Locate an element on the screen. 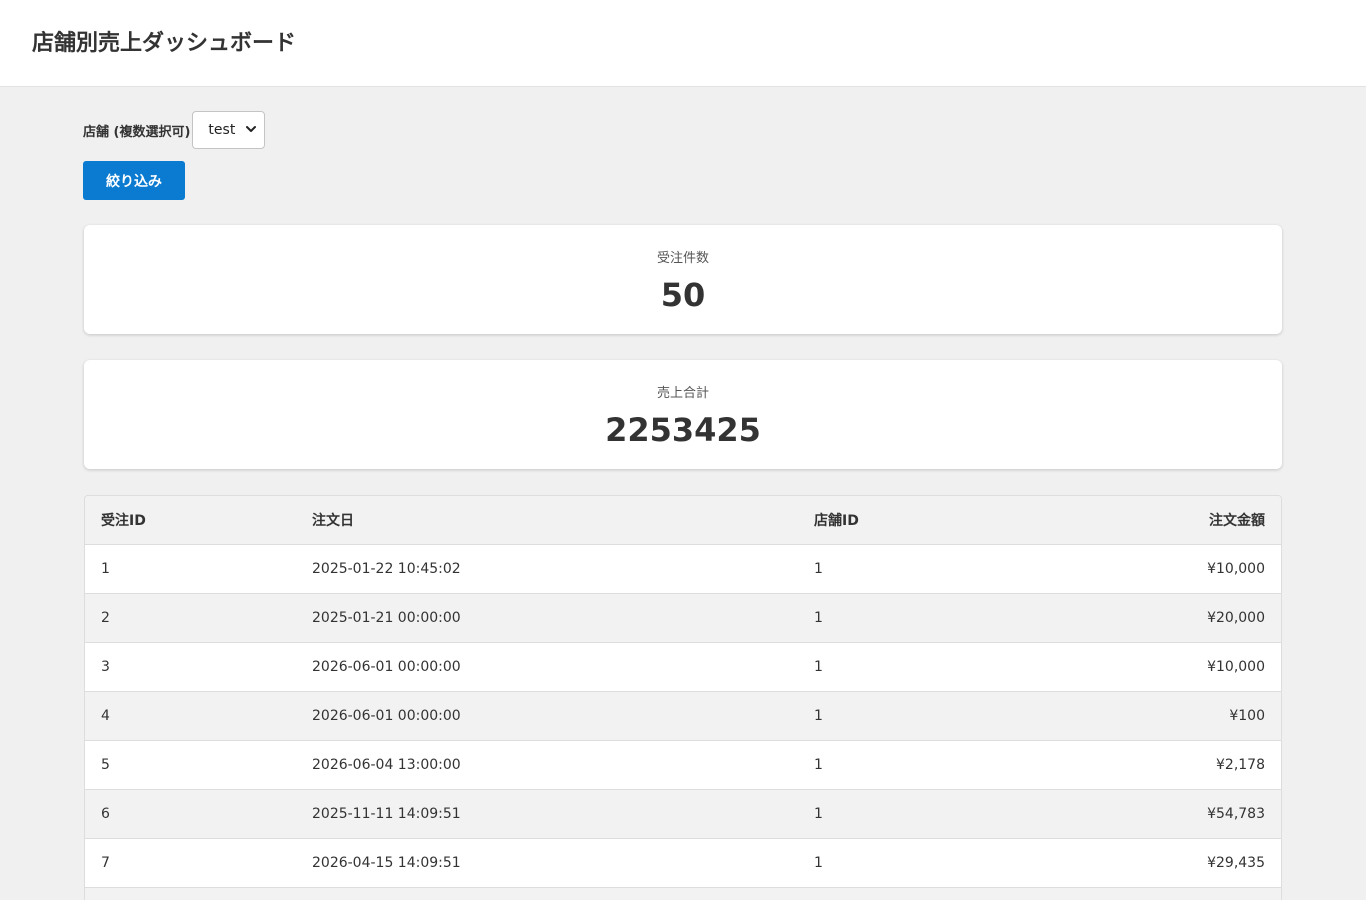 The height and width of the screenshot is (900, 1366). table-row: 1 2025-01-22 10:45:02 1 ¥10,000 is located at coordinates (683, 569).